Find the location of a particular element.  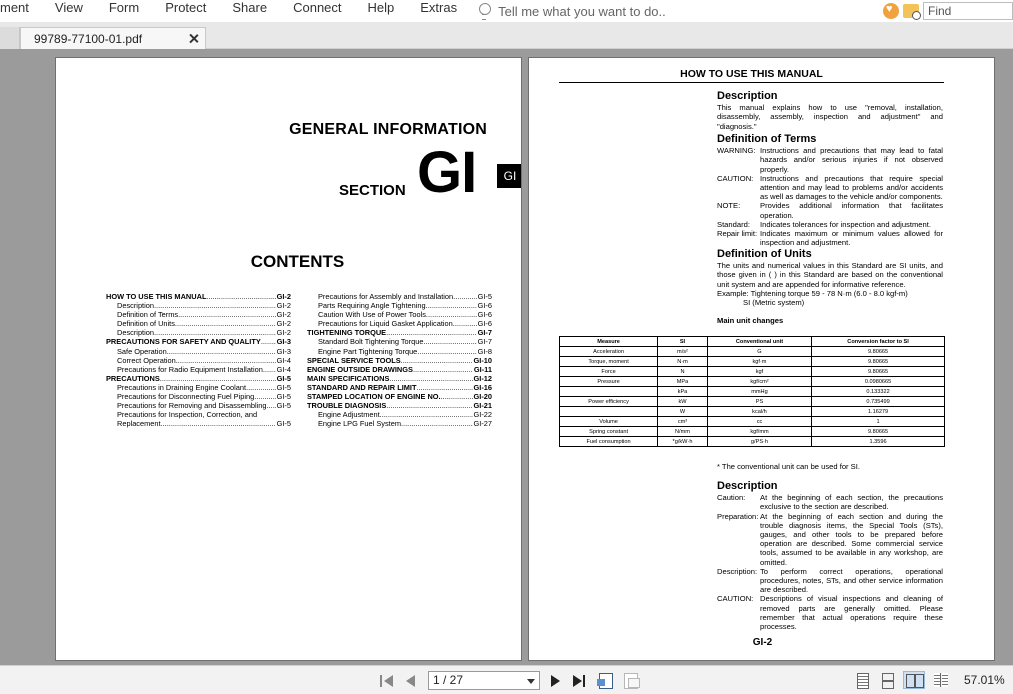

table-row: kPa mmHg 0.133322 is located at coordinates (751, 391).